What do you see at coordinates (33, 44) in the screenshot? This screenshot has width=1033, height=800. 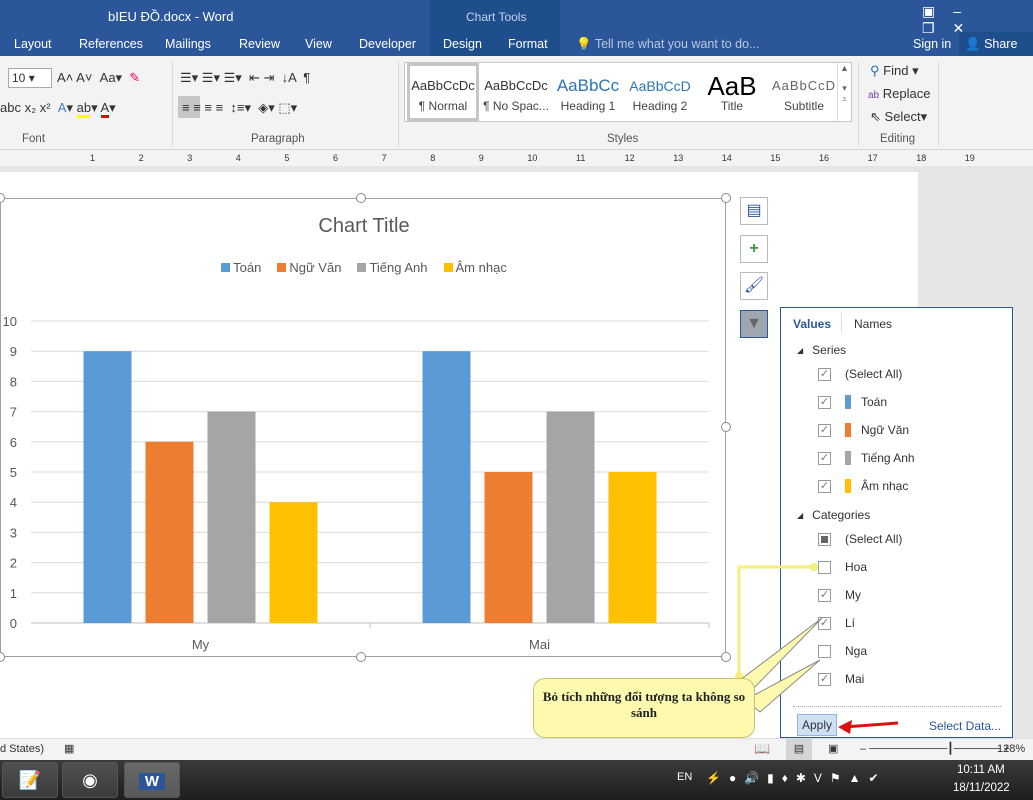 I see `tab-layout: Layout` at bounding box center [33, 44].